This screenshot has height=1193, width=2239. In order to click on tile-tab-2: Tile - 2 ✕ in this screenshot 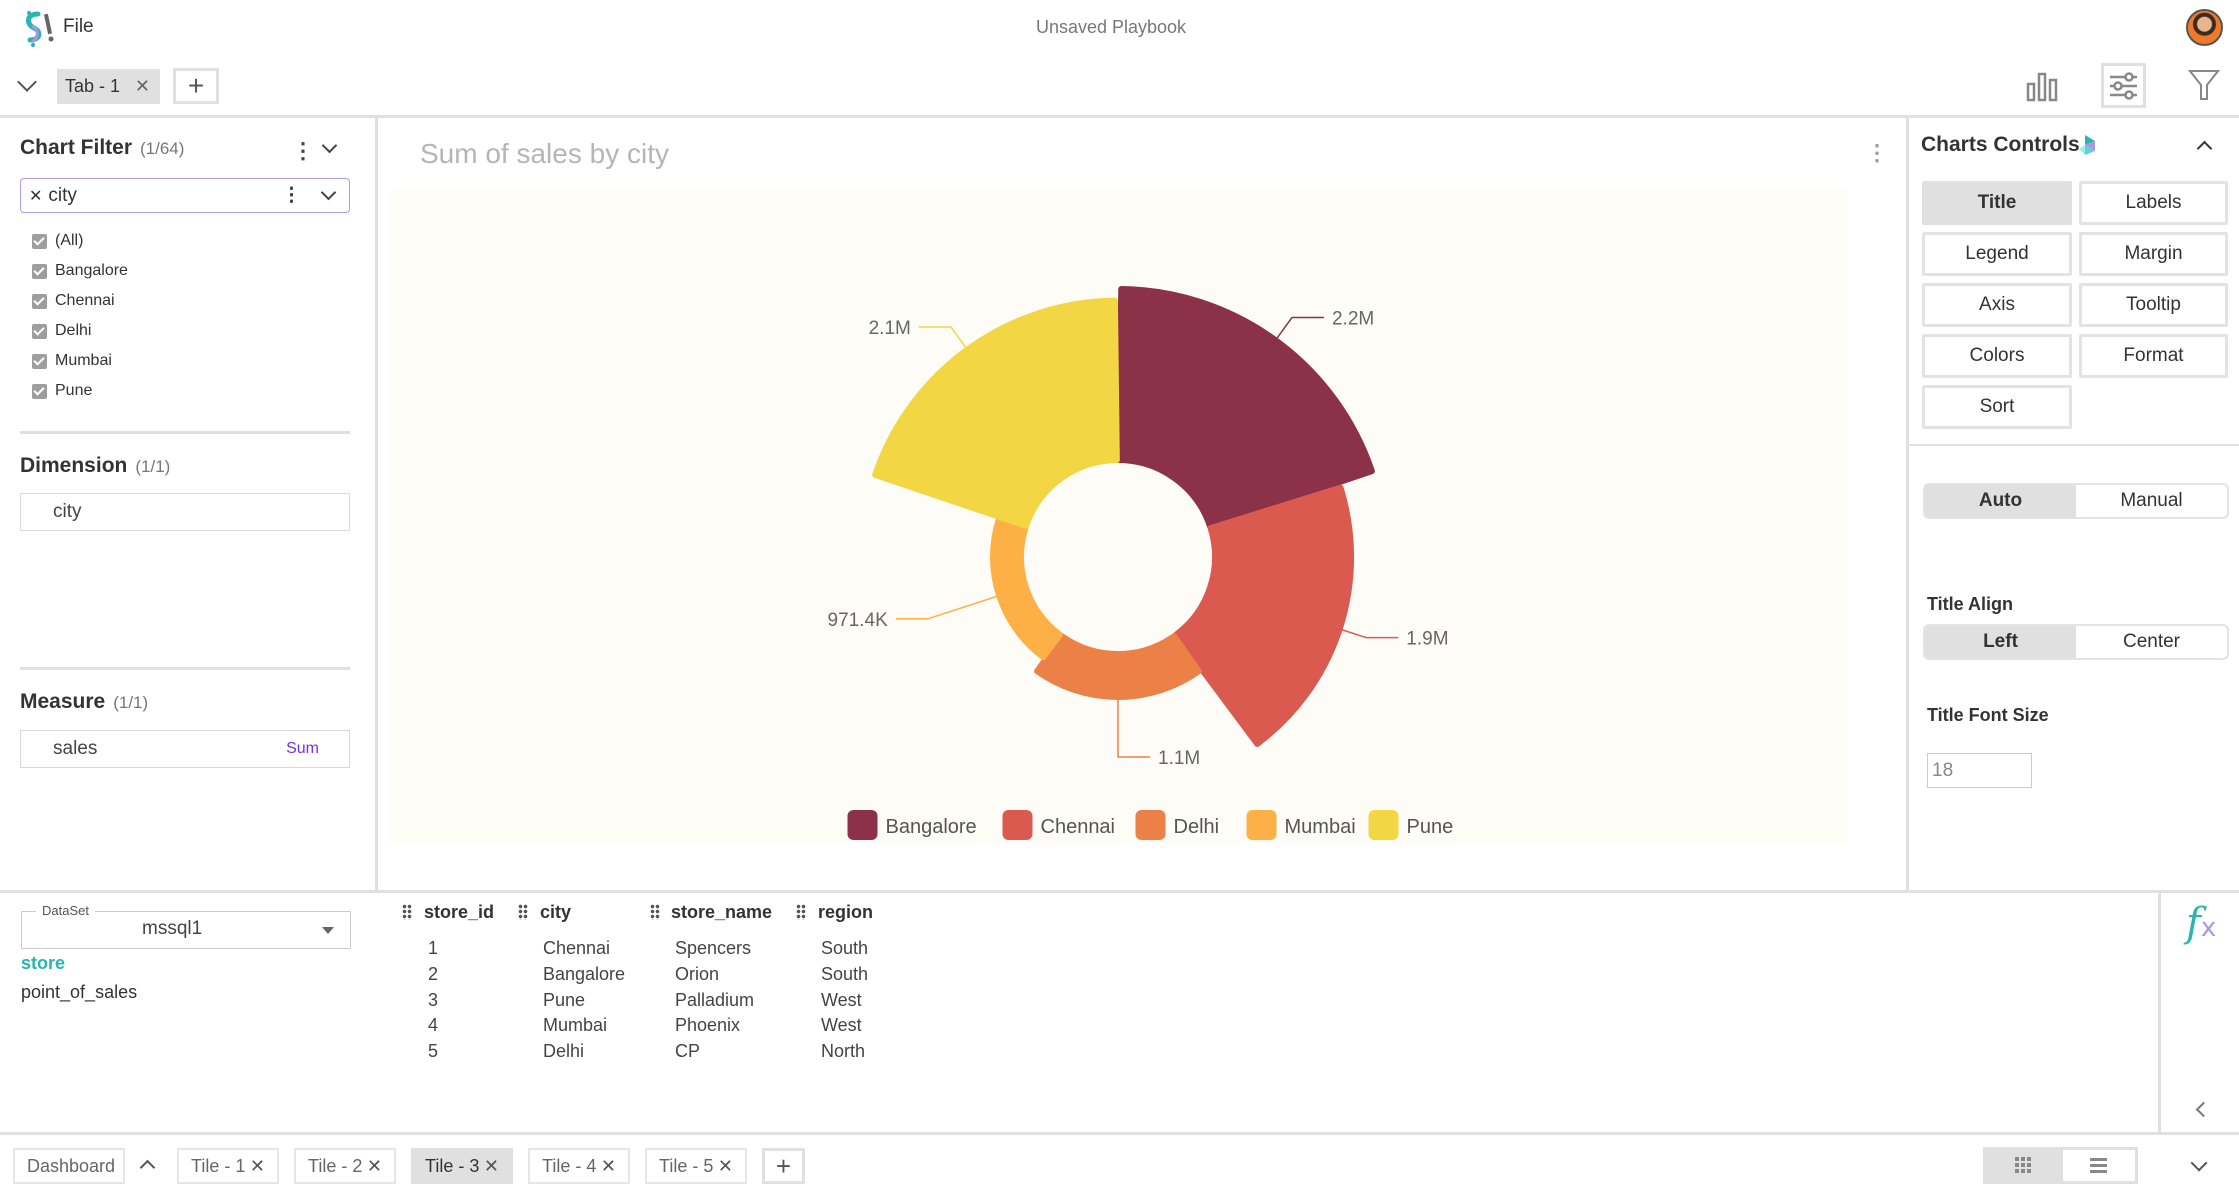, I will do `click(345, 1166)`.